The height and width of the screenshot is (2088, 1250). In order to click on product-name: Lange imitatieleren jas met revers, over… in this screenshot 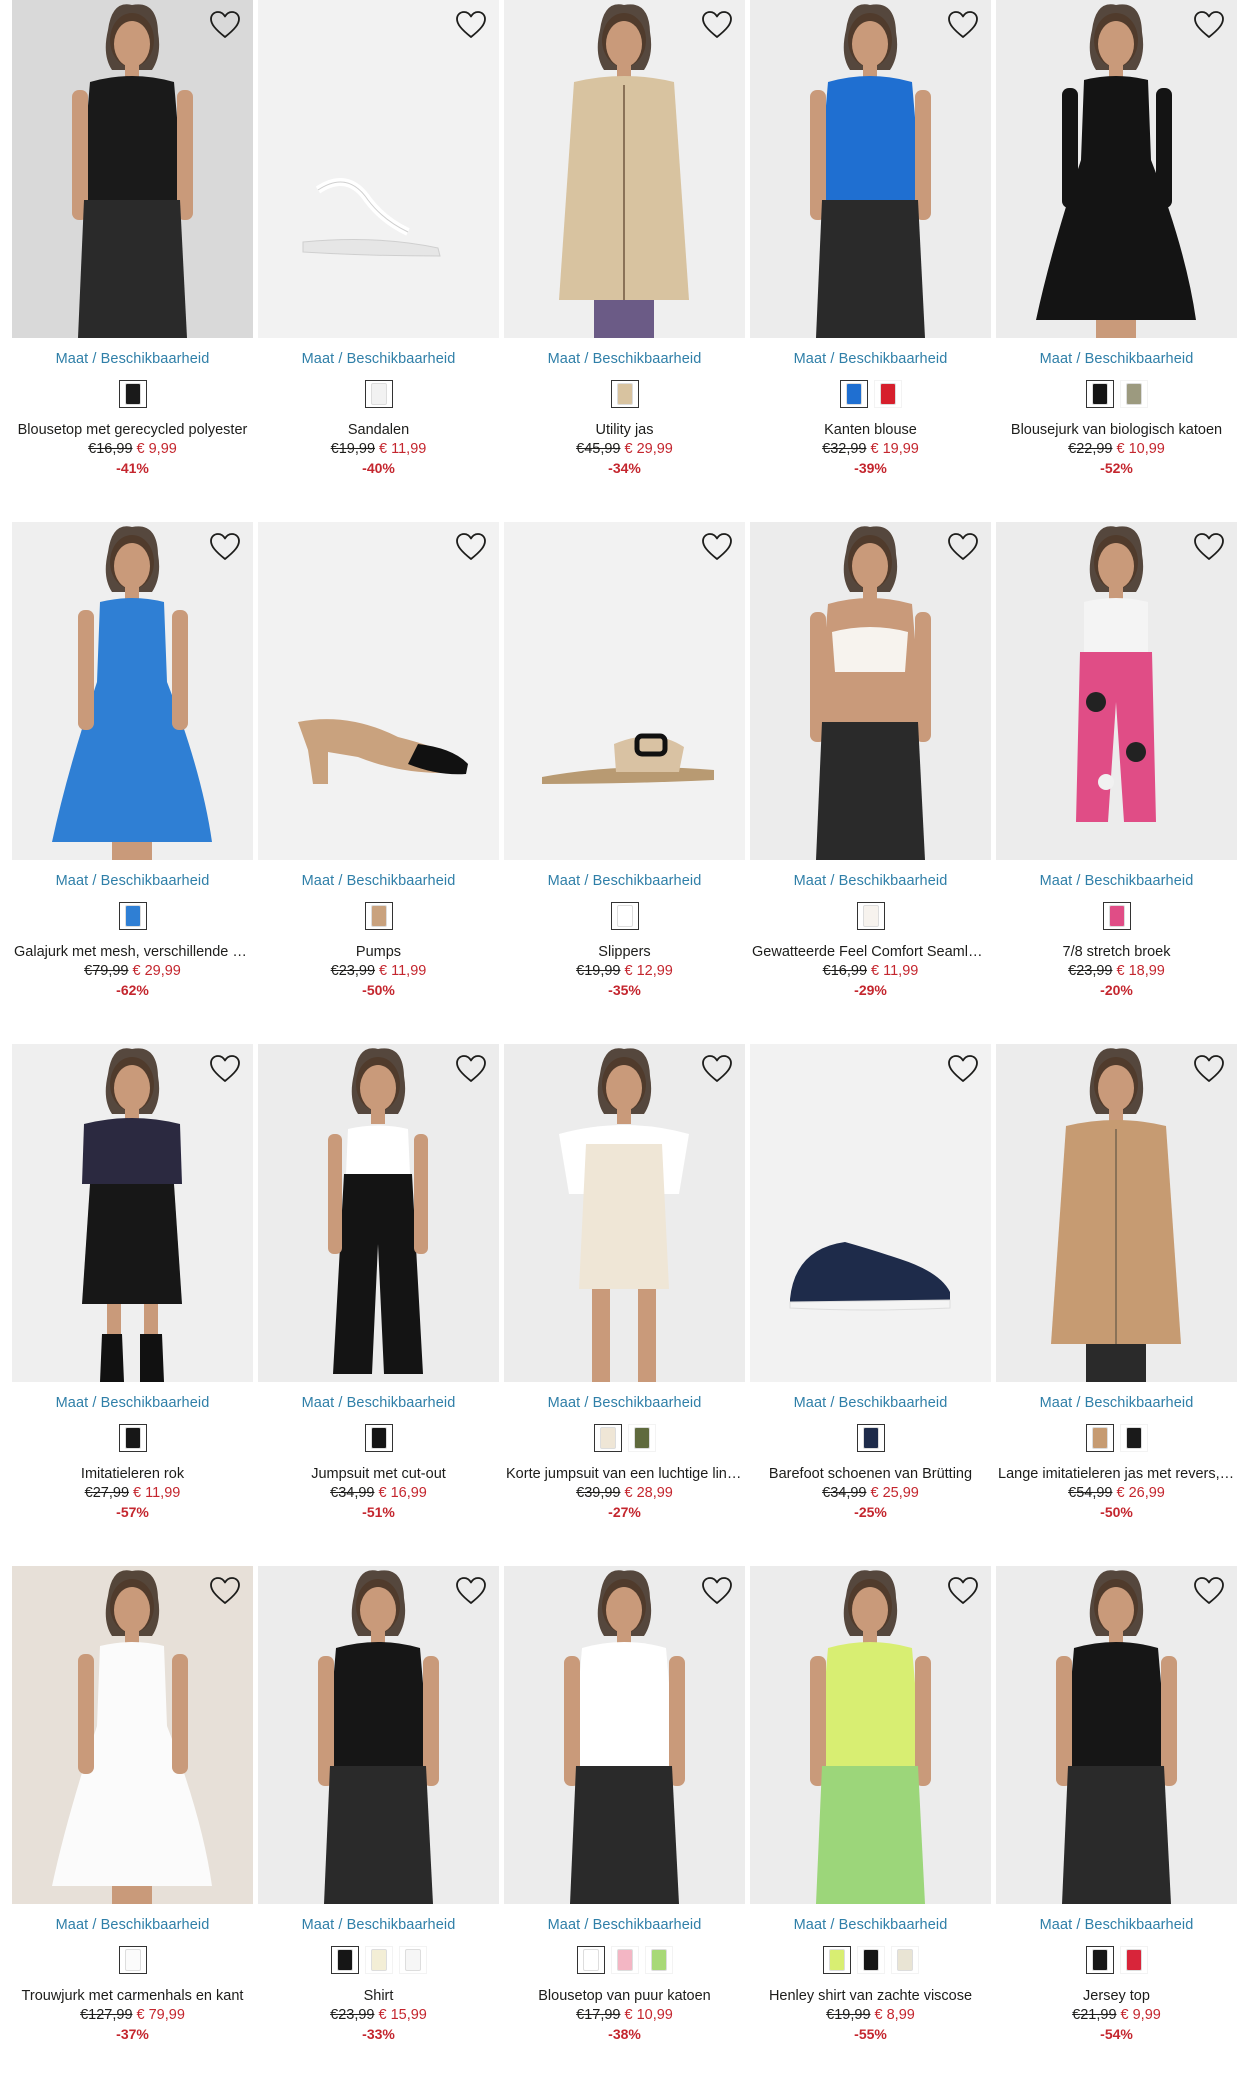, I will do `click(1116, 1474)`.